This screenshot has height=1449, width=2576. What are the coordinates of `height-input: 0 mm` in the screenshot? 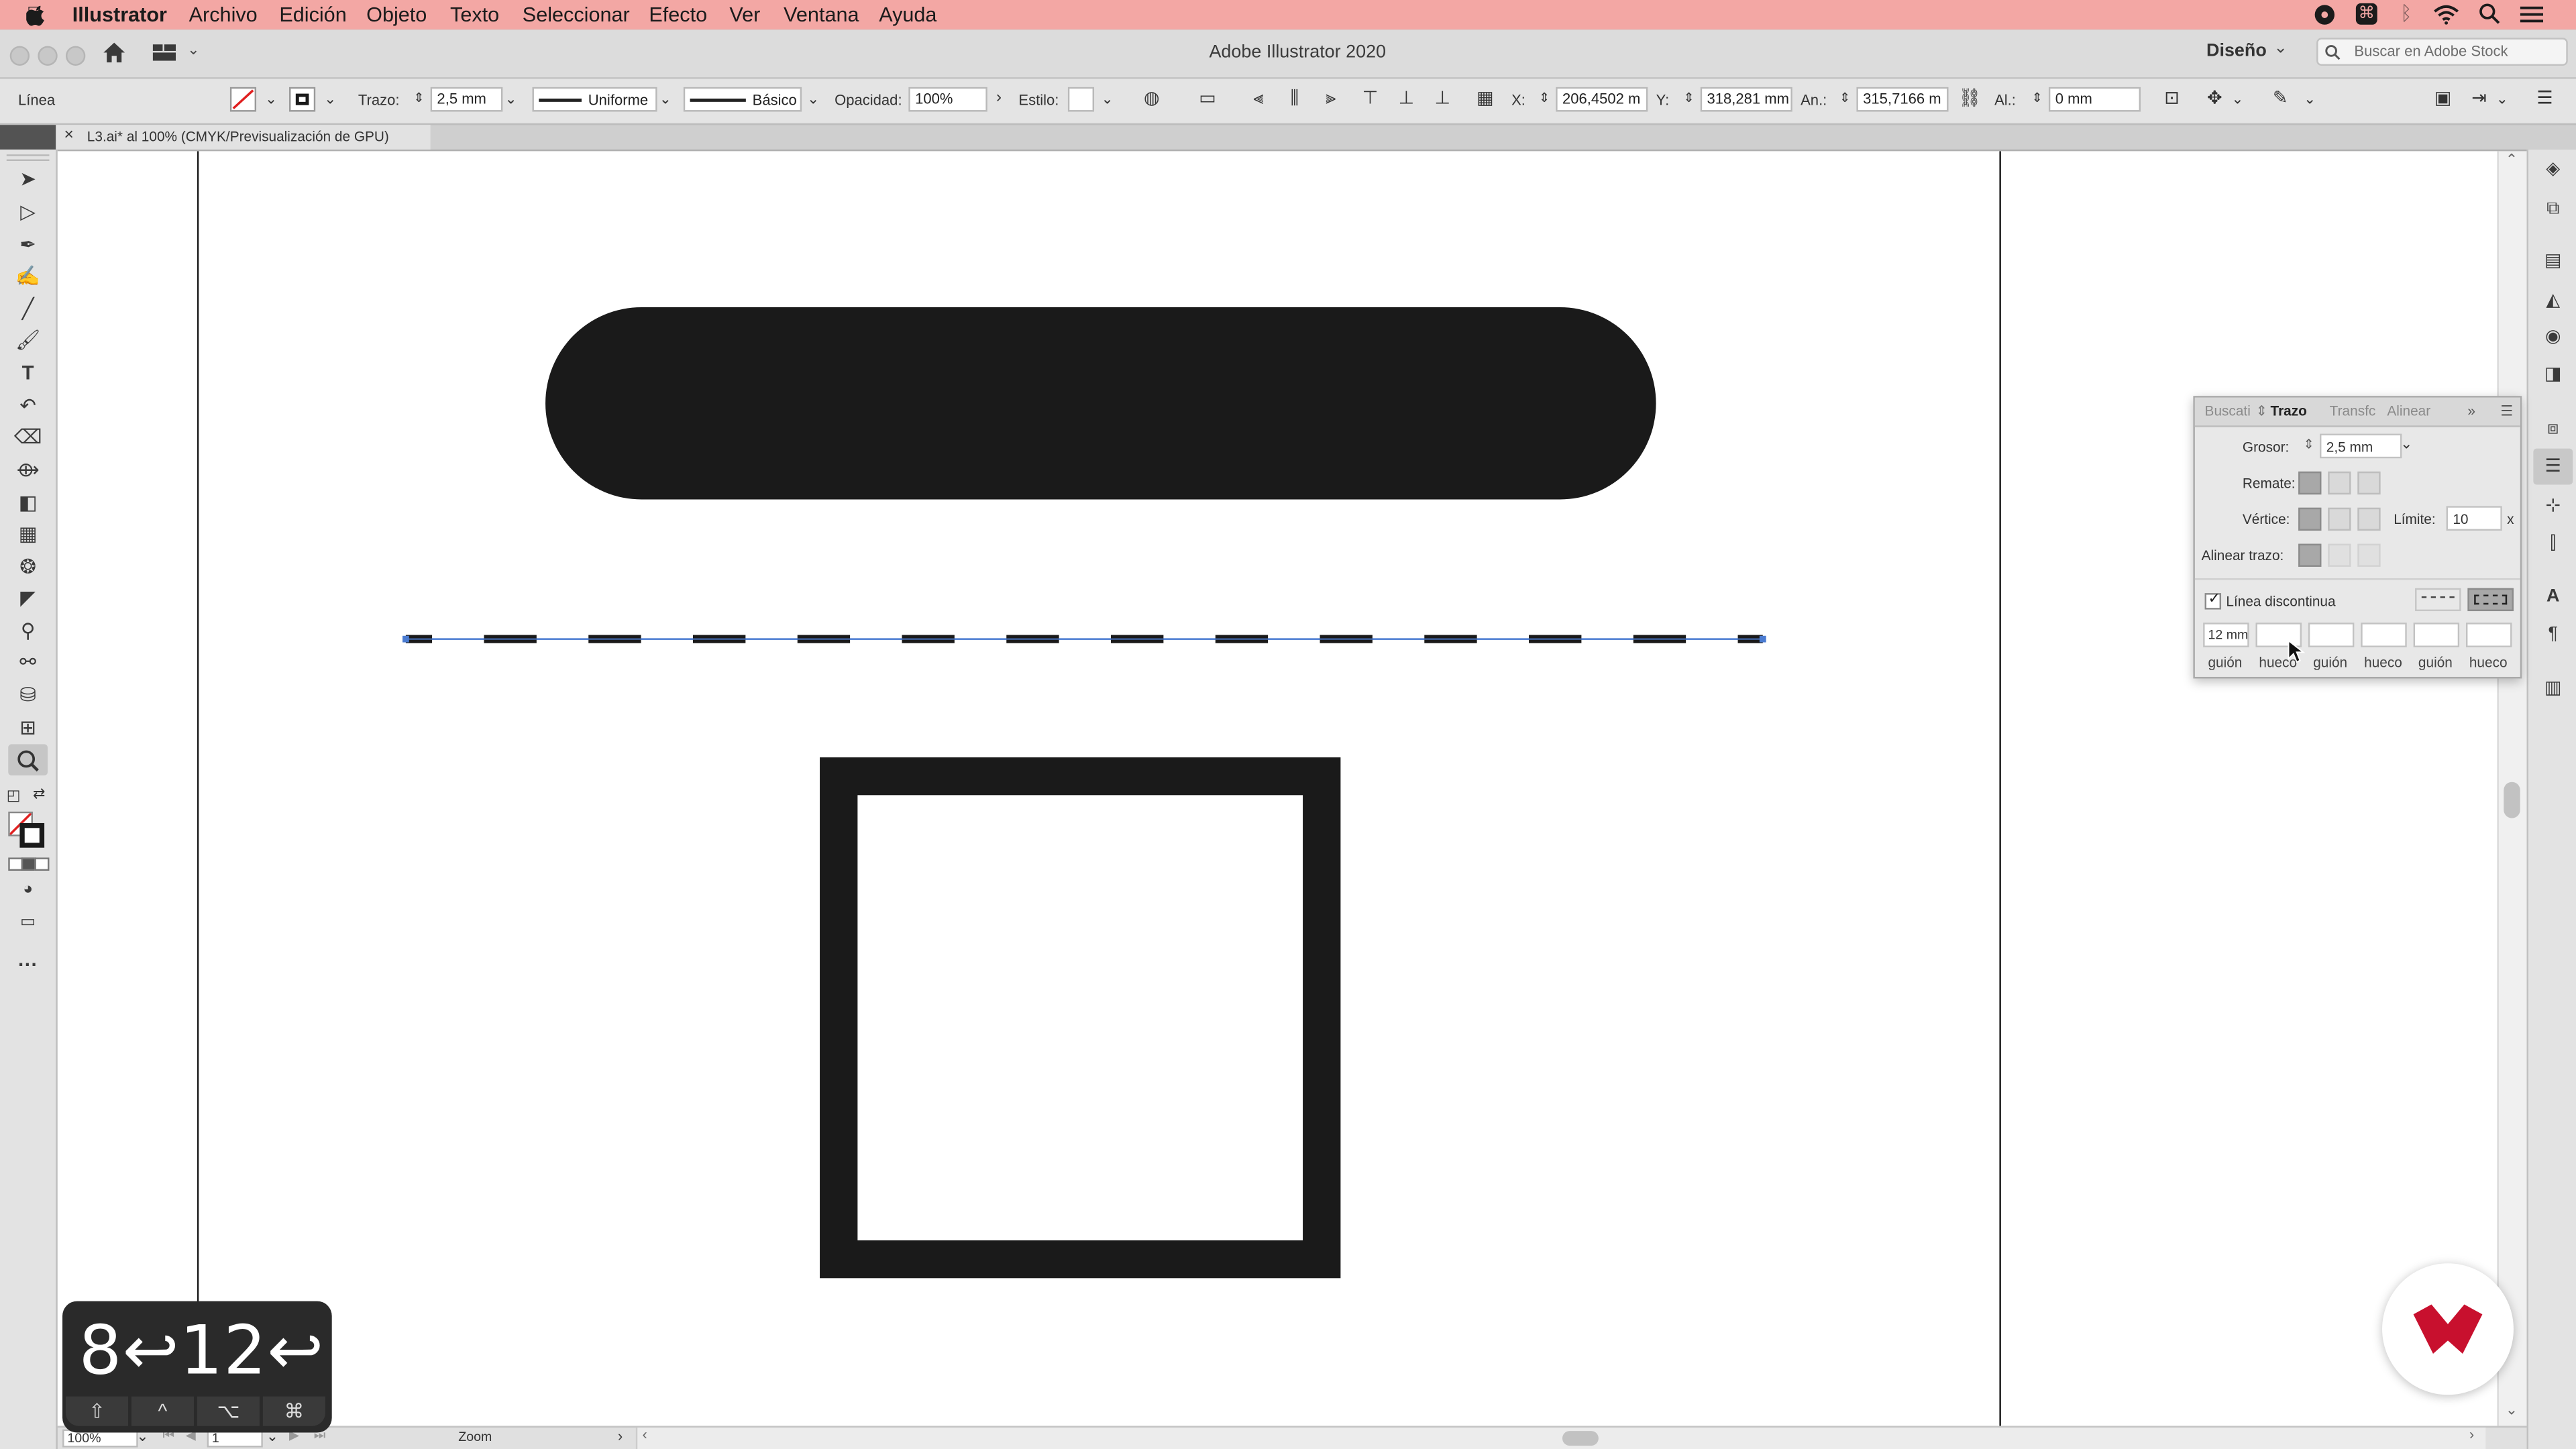 It's located at (2094, 99).